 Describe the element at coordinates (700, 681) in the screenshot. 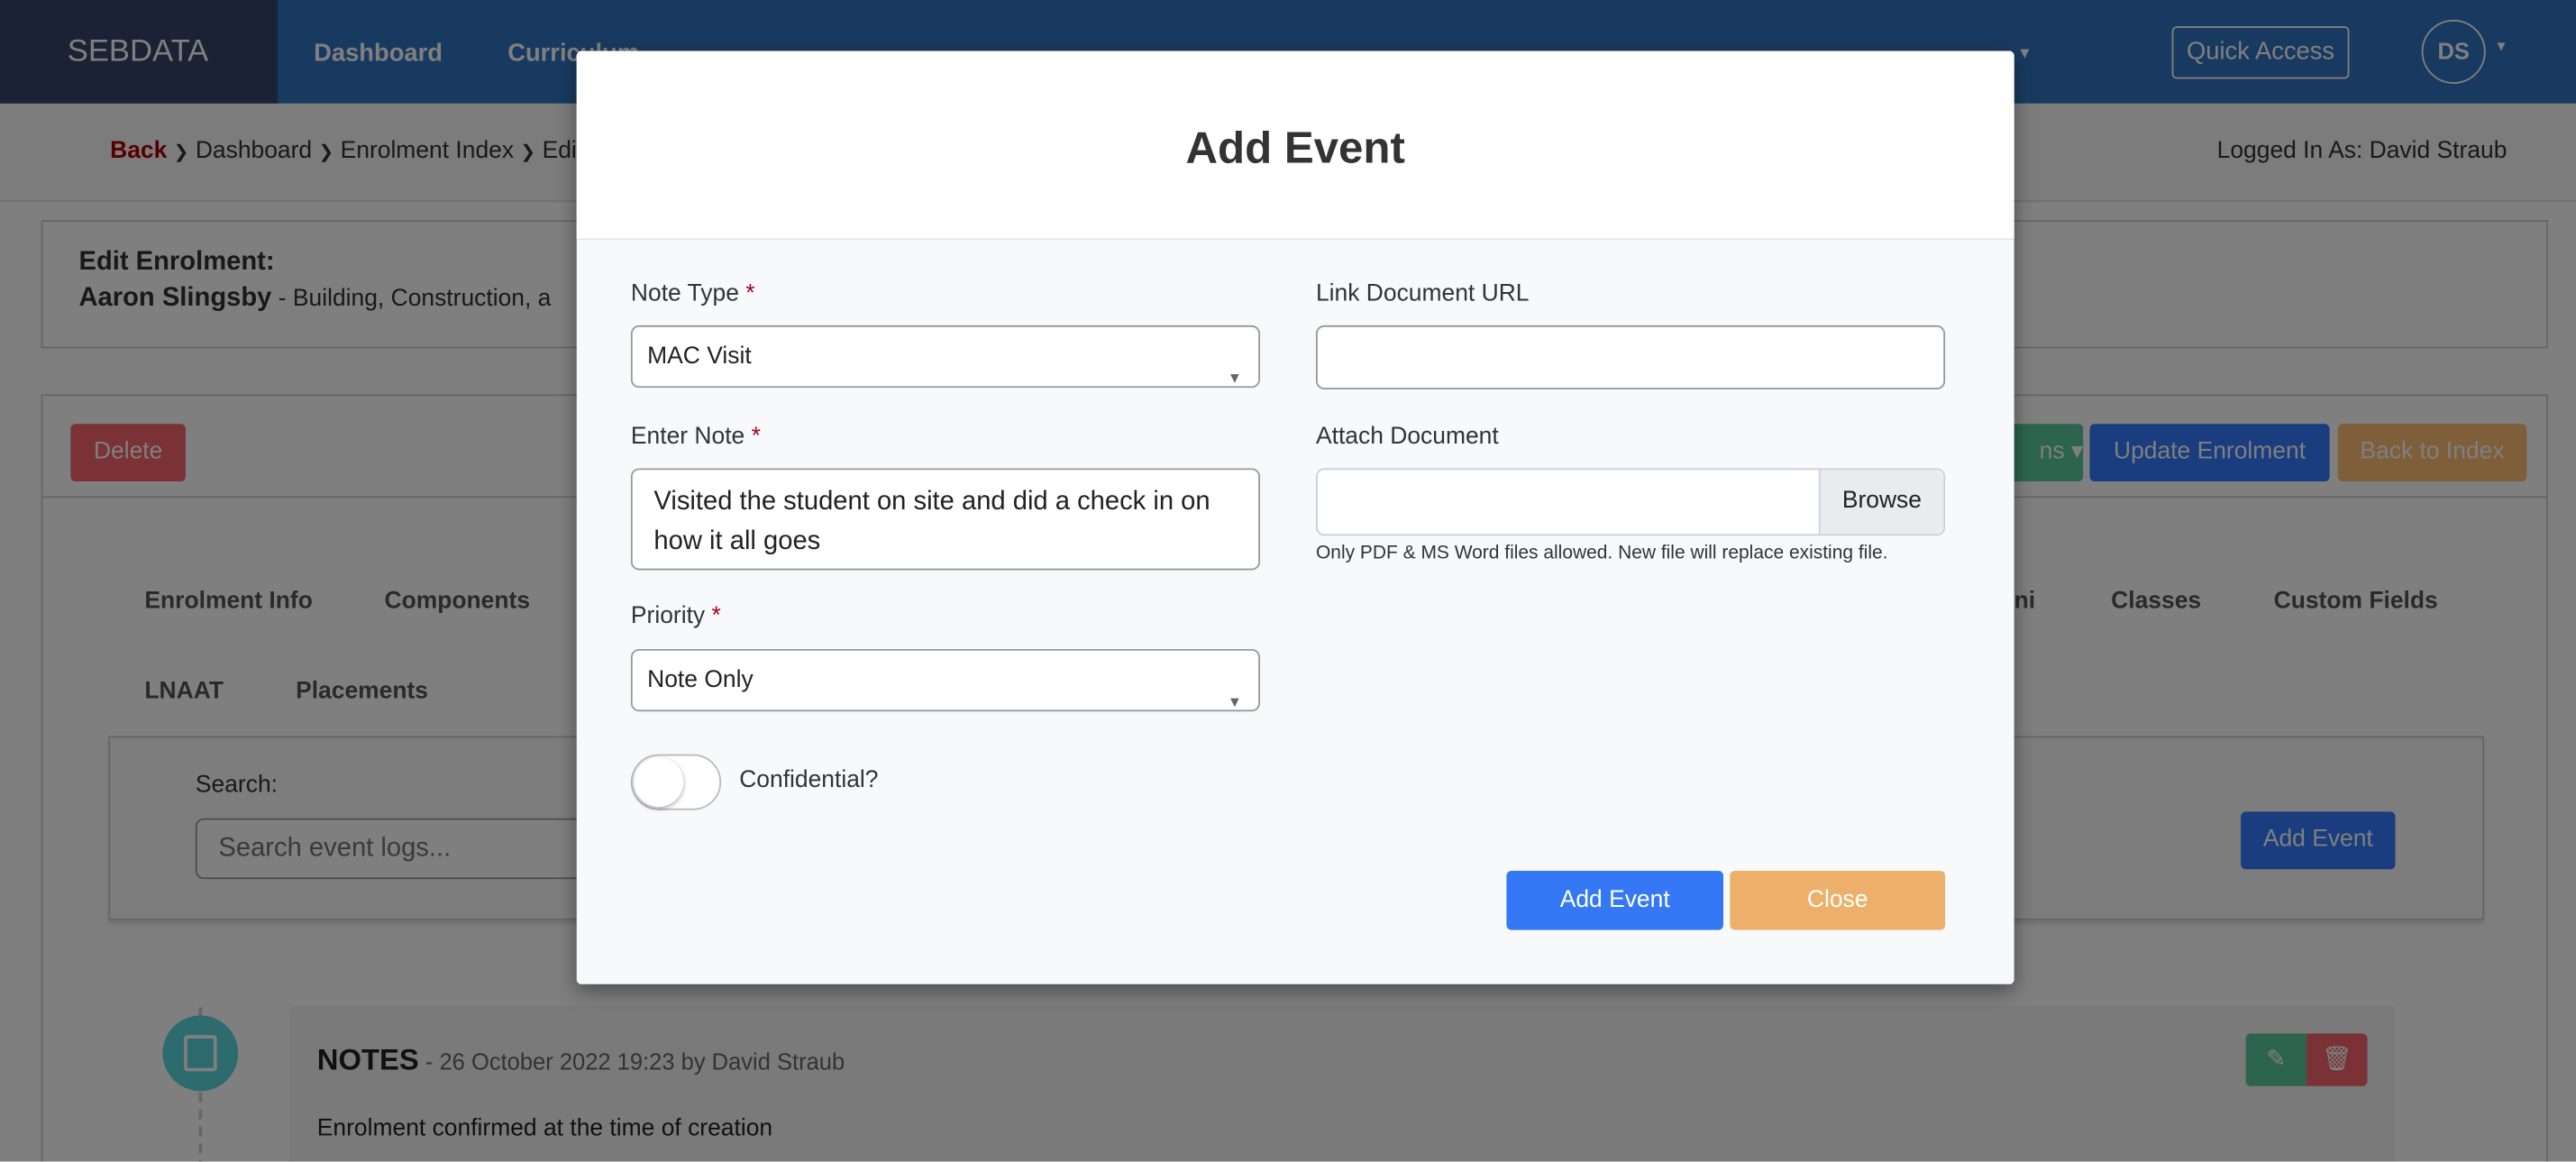

I see `priority-value: Note Only` at that location.